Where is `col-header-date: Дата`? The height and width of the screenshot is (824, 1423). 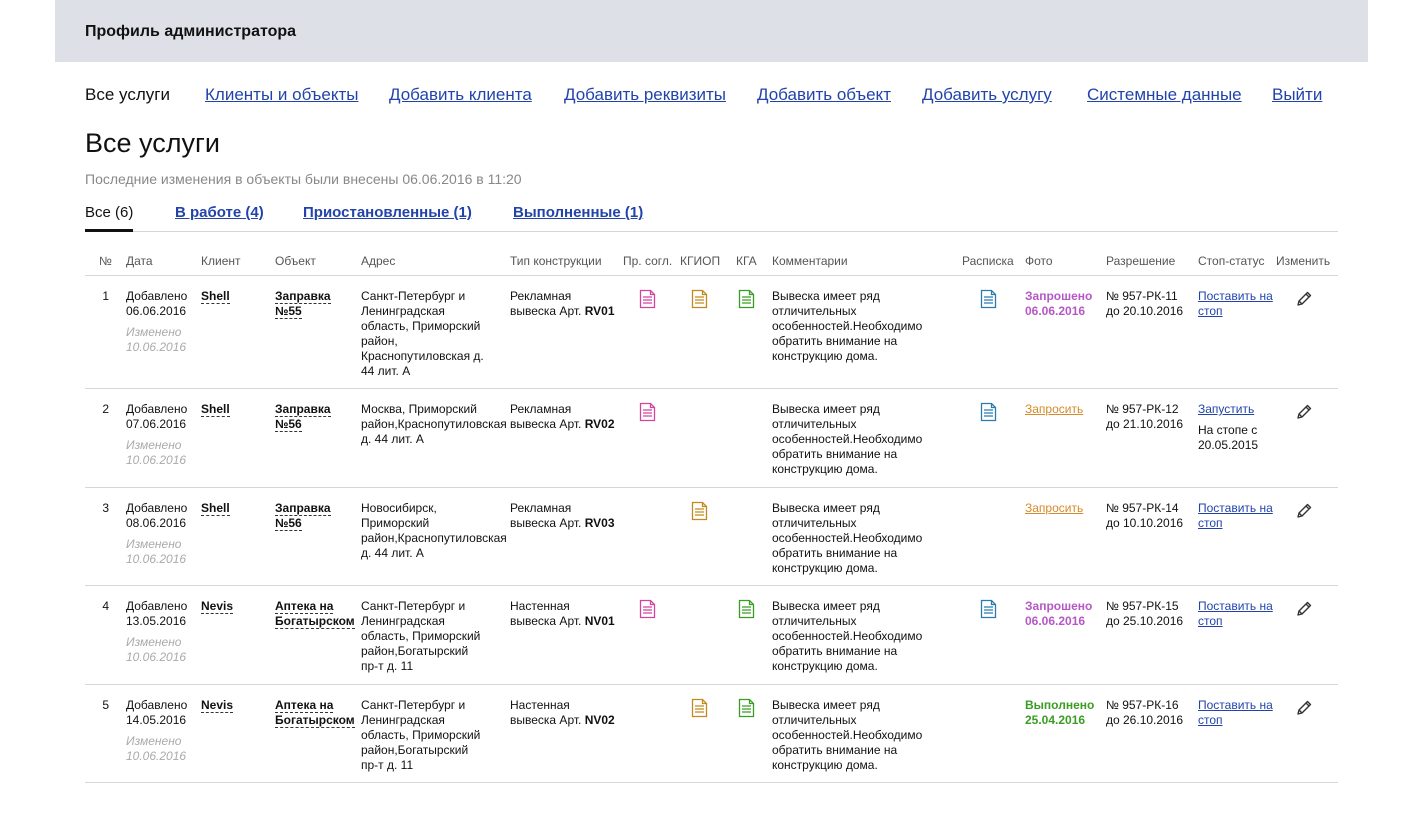
col-header-date: Дата is located at coordinates (139, 261).